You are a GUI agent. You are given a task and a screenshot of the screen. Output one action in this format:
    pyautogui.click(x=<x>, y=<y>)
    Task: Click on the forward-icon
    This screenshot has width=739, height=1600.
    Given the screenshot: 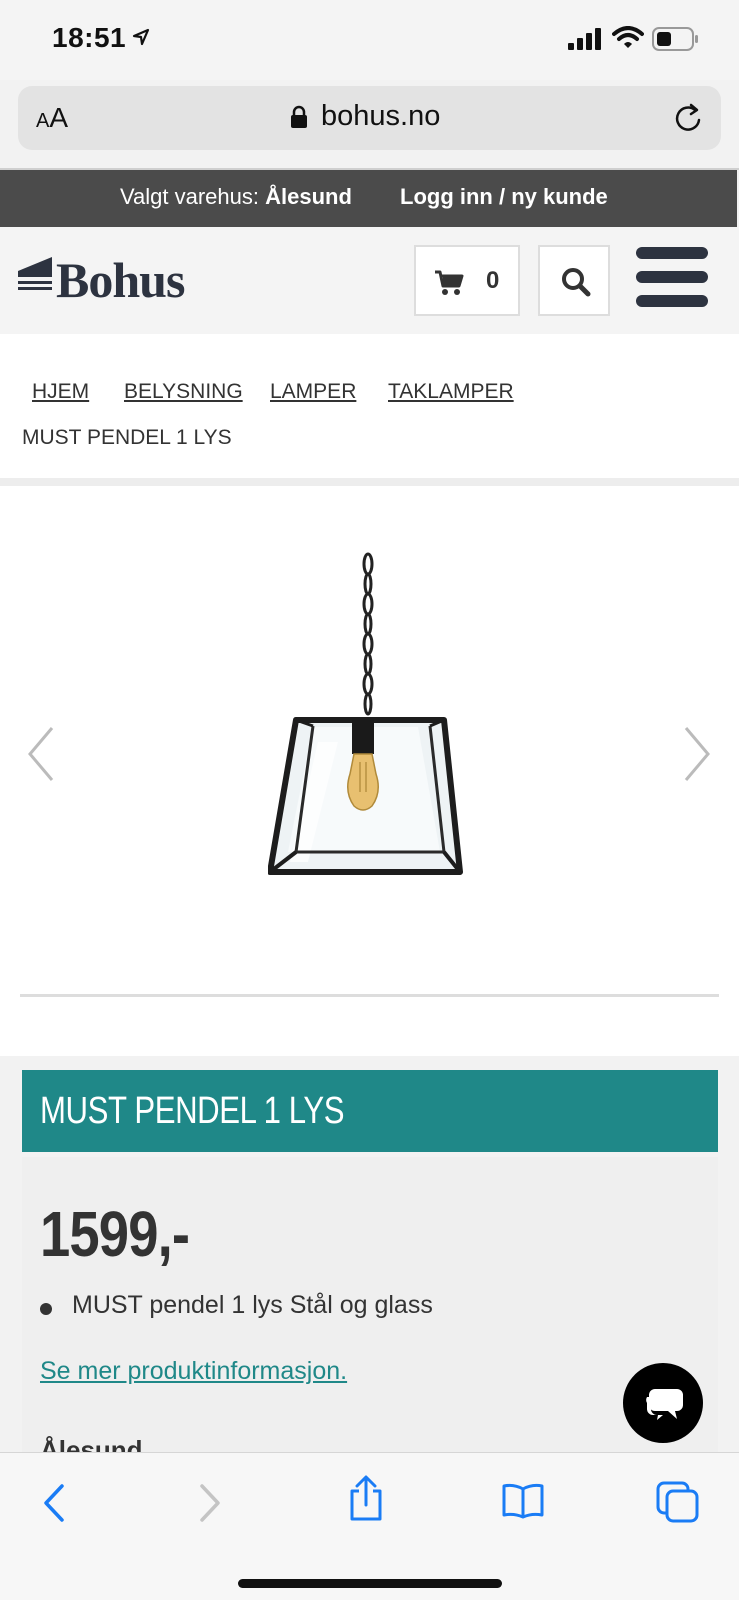 What is the action you would take?
    pyautogui.click(x=210, y=1505)
    